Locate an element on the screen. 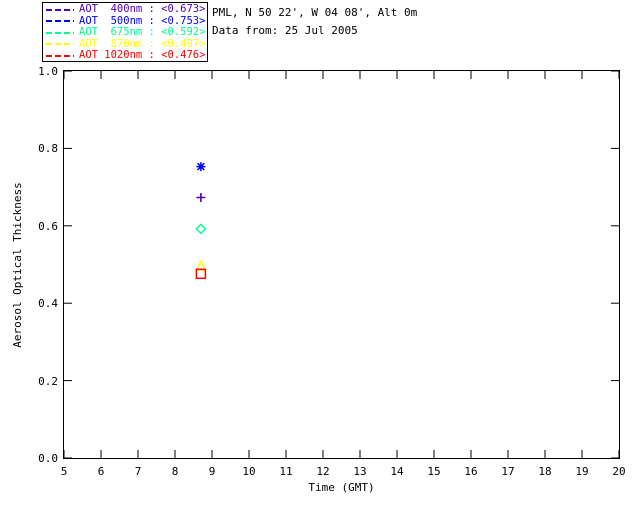  x-tick-label: 17 is located at coordinates (508, 471).